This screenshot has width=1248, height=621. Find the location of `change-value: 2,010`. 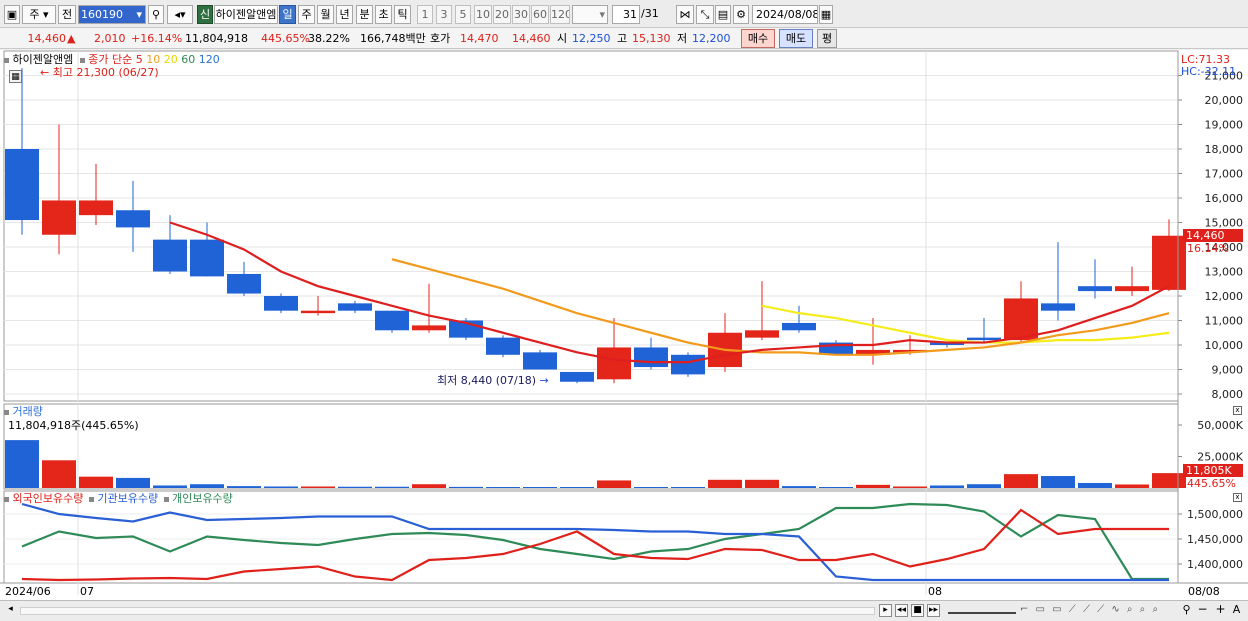

change-value: 2,010 is located at coordinates (110, 38).